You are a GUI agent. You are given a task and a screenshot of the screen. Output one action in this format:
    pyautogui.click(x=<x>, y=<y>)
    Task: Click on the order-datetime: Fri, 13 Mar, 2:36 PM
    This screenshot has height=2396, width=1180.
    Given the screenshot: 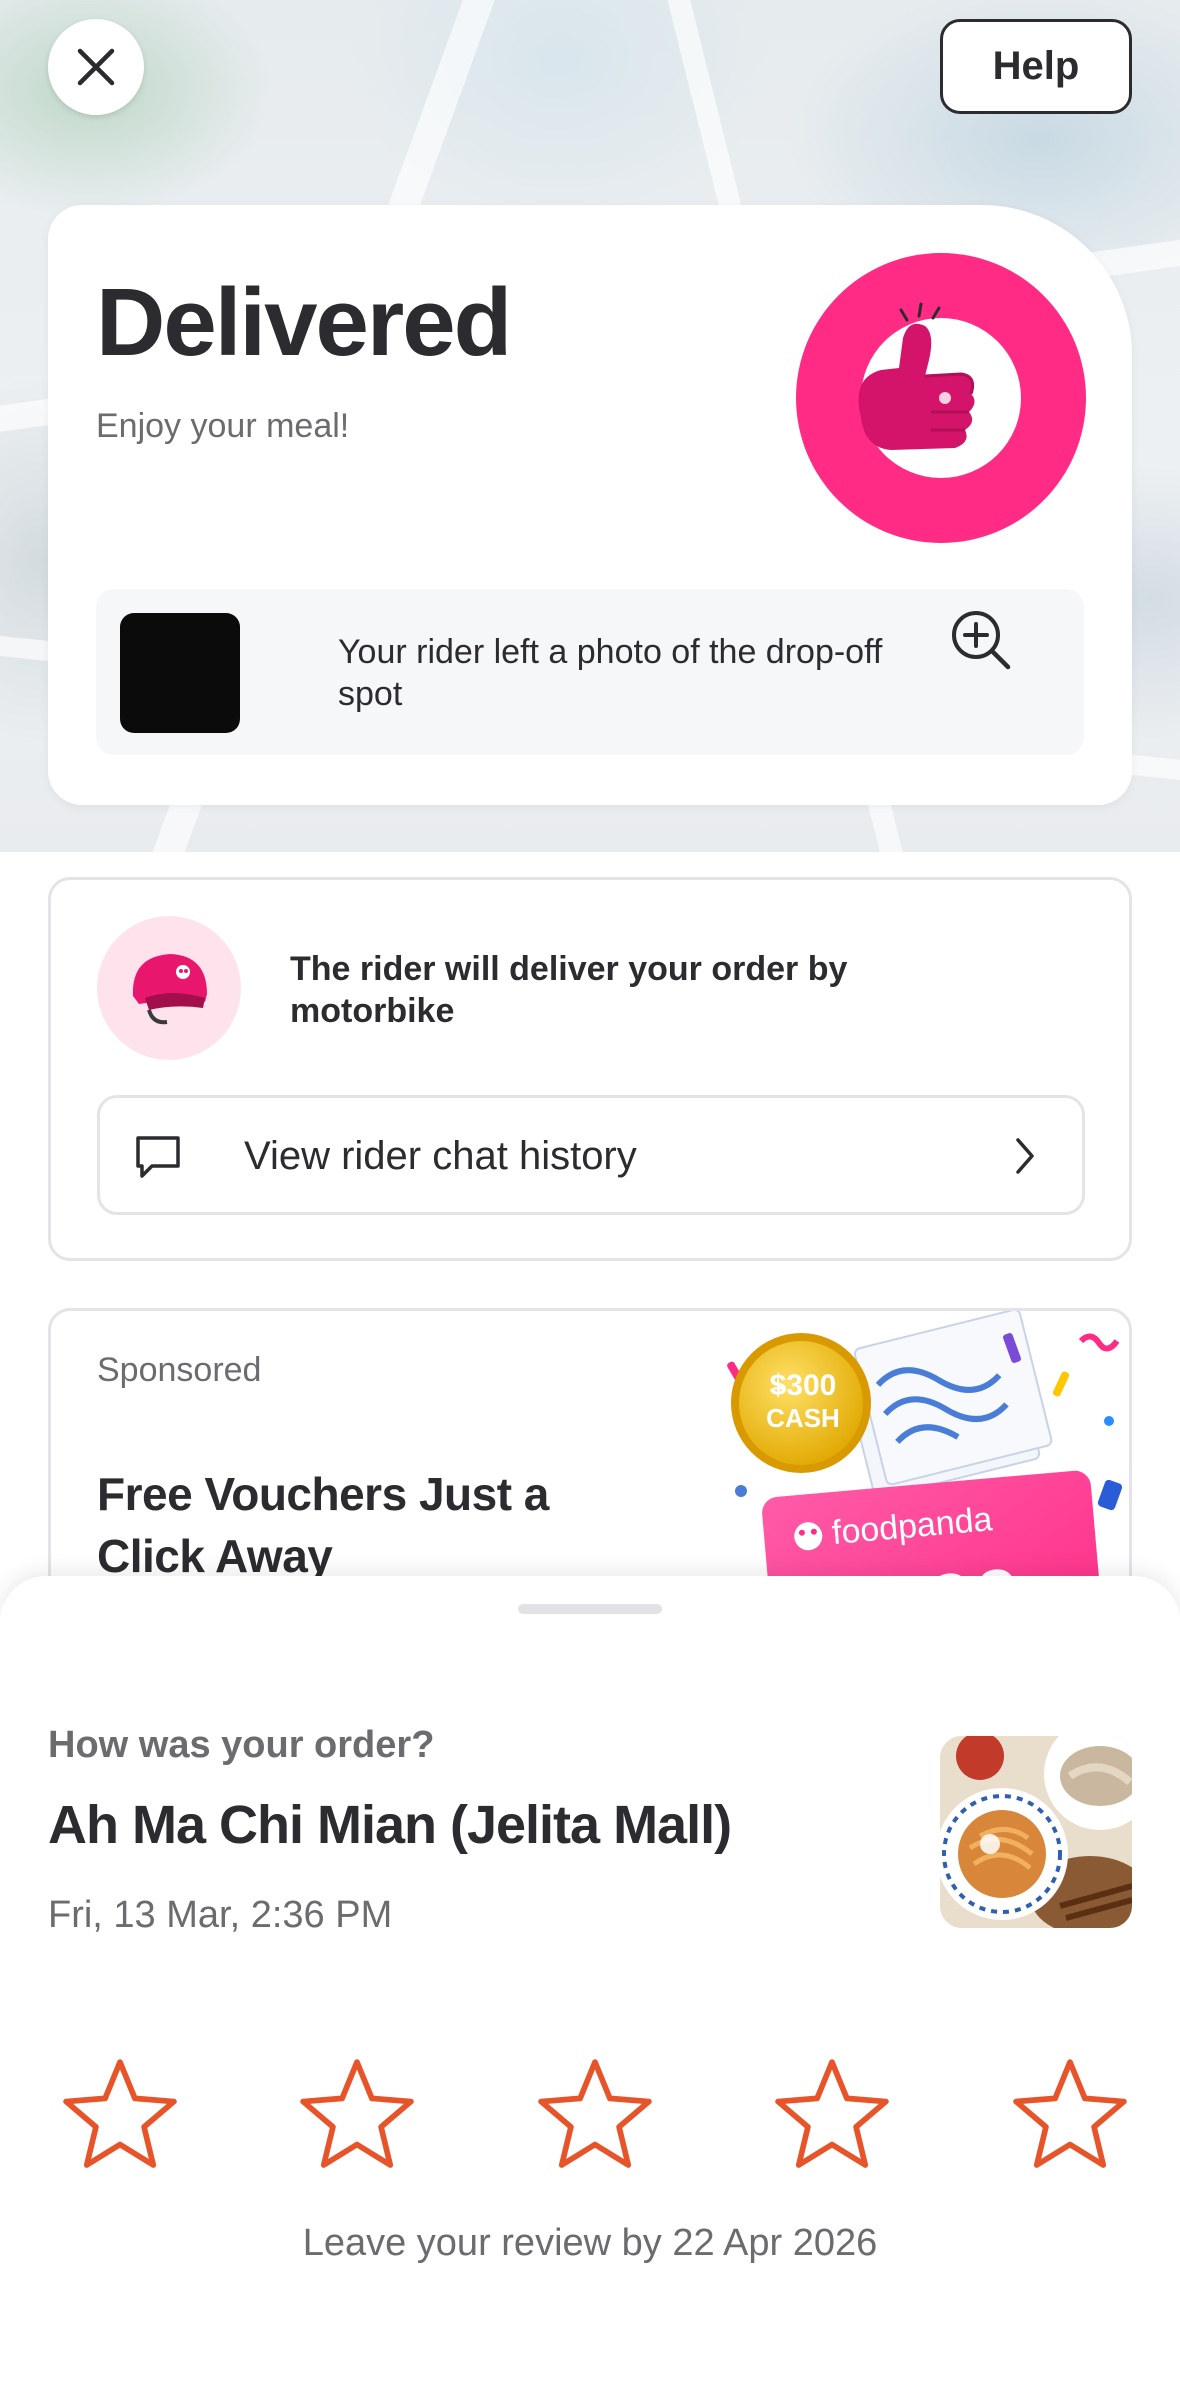 What is the action you would take?
    pyautogui.click(x=220, y=1915)
    